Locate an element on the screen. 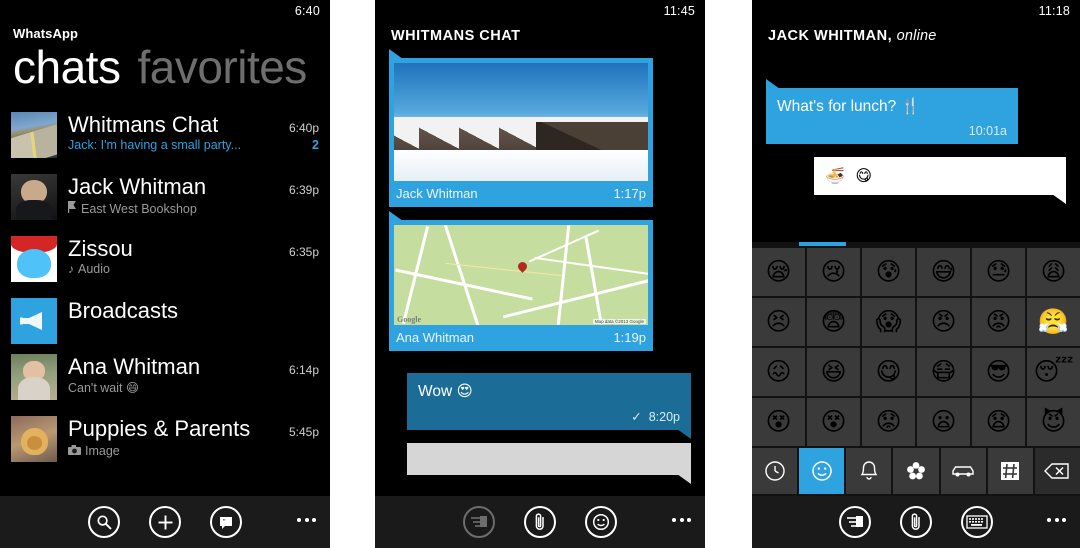 This screenshot has width=1080, height=548. message-time: 1:17p is located at coordinates (629, 193).